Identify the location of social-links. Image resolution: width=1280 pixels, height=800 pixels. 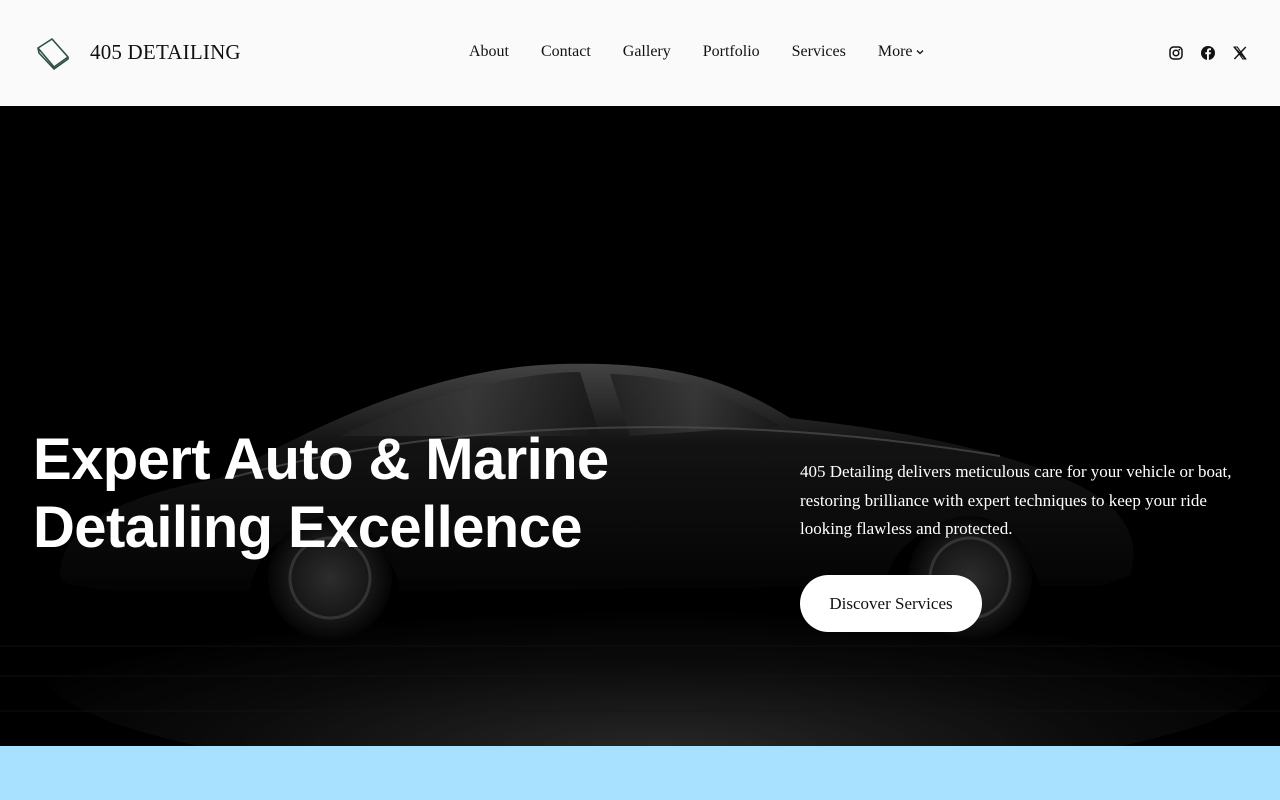
(1208, 53).